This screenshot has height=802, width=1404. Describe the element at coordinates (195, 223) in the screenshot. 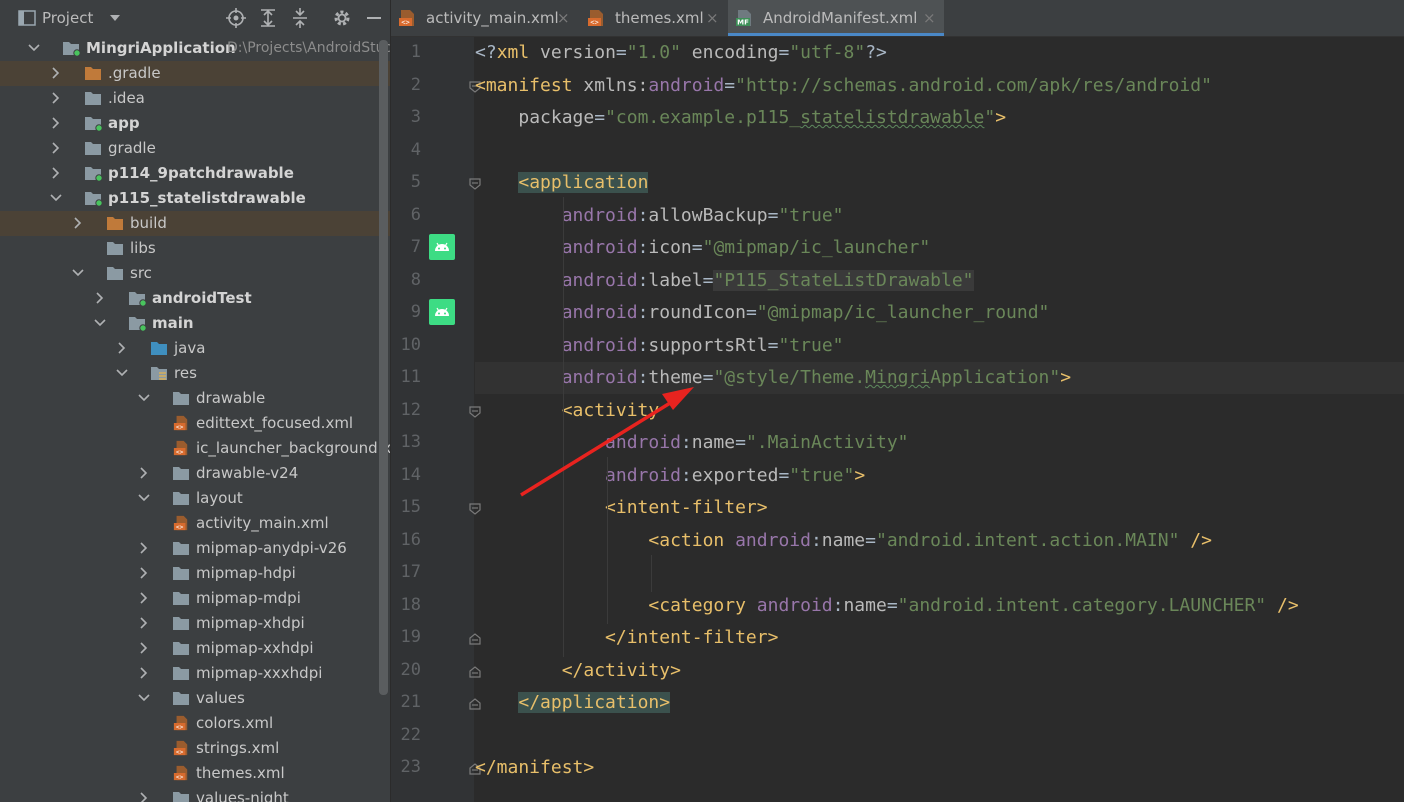

I see `tree-node: build` at that location.